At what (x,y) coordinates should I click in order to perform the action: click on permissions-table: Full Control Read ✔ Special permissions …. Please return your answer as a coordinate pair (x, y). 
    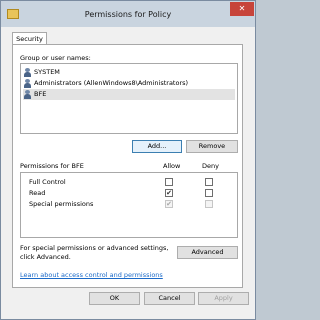
    Looking at the image, I should click on (129, 205).